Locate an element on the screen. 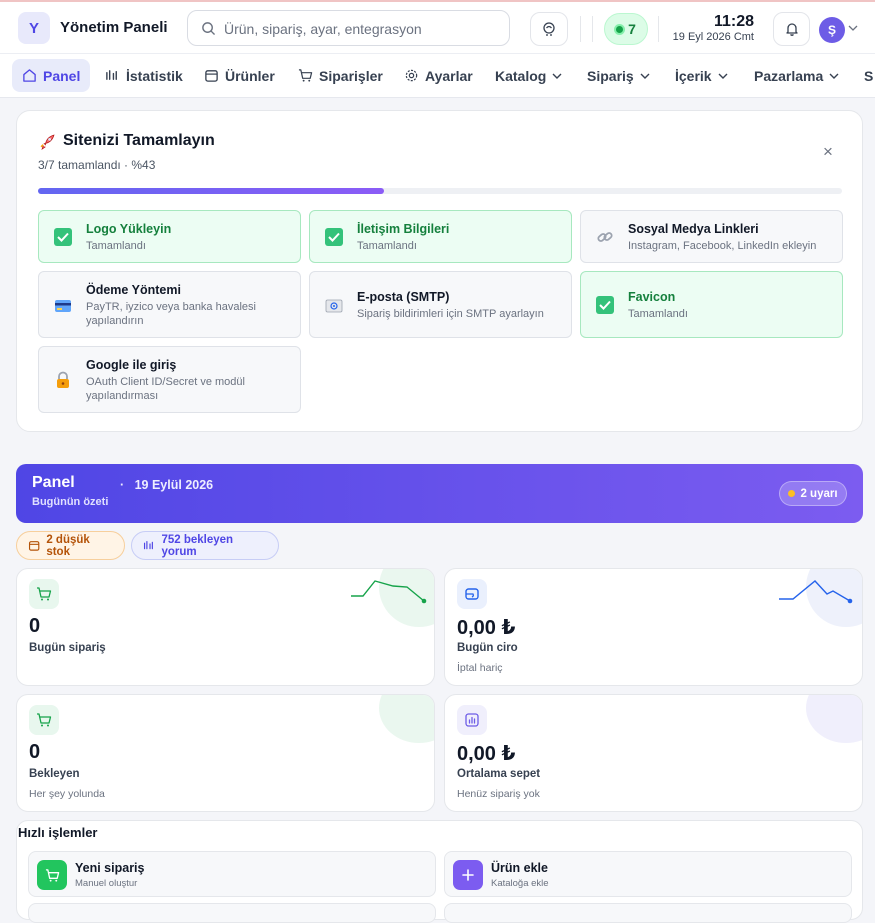 Image resolution: width=875 pixels, height=923 pixels. task-title: Favicon is located at coordinates (652, 297).